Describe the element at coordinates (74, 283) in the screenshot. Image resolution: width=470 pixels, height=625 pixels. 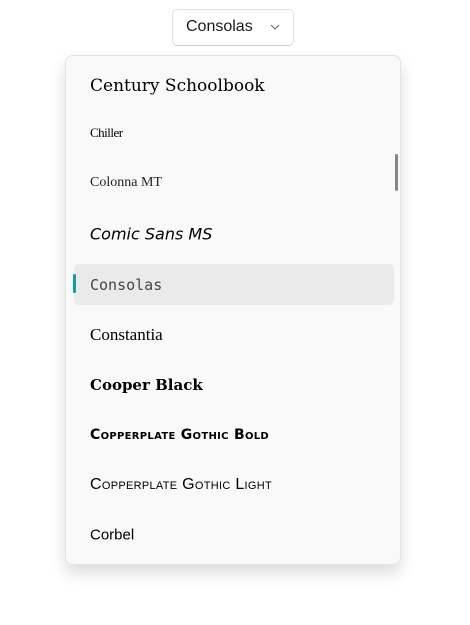
I see `selection-indicator` at that location.